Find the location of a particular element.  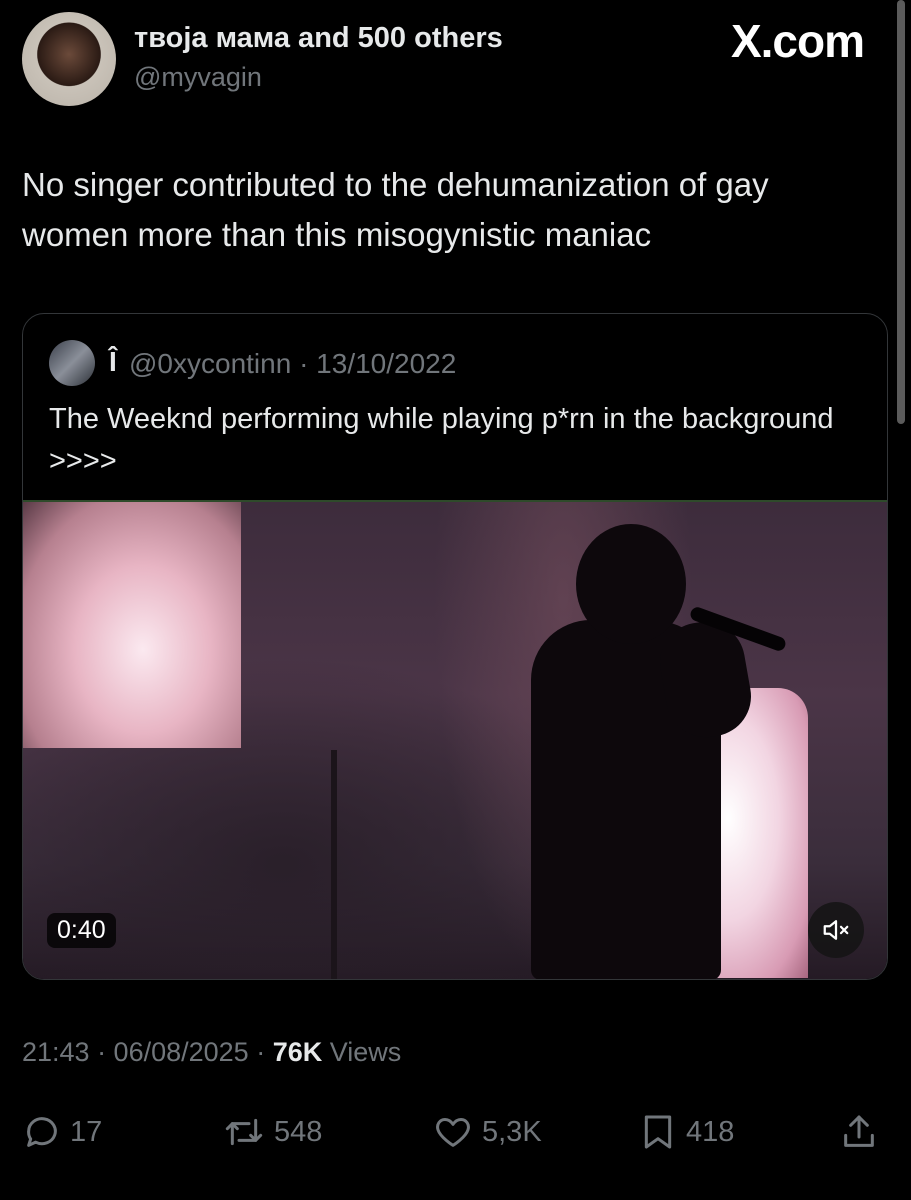

reply-count: 17 is located at coordinates (86, 1131).